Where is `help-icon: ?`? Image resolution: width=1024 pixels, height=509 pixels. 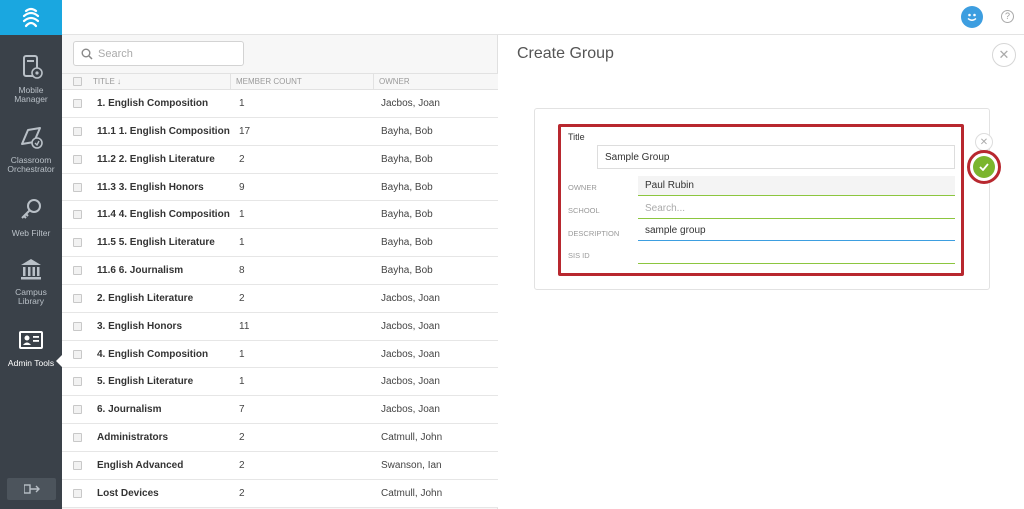
help-icon: ? is located at coordinates (1007, 16).